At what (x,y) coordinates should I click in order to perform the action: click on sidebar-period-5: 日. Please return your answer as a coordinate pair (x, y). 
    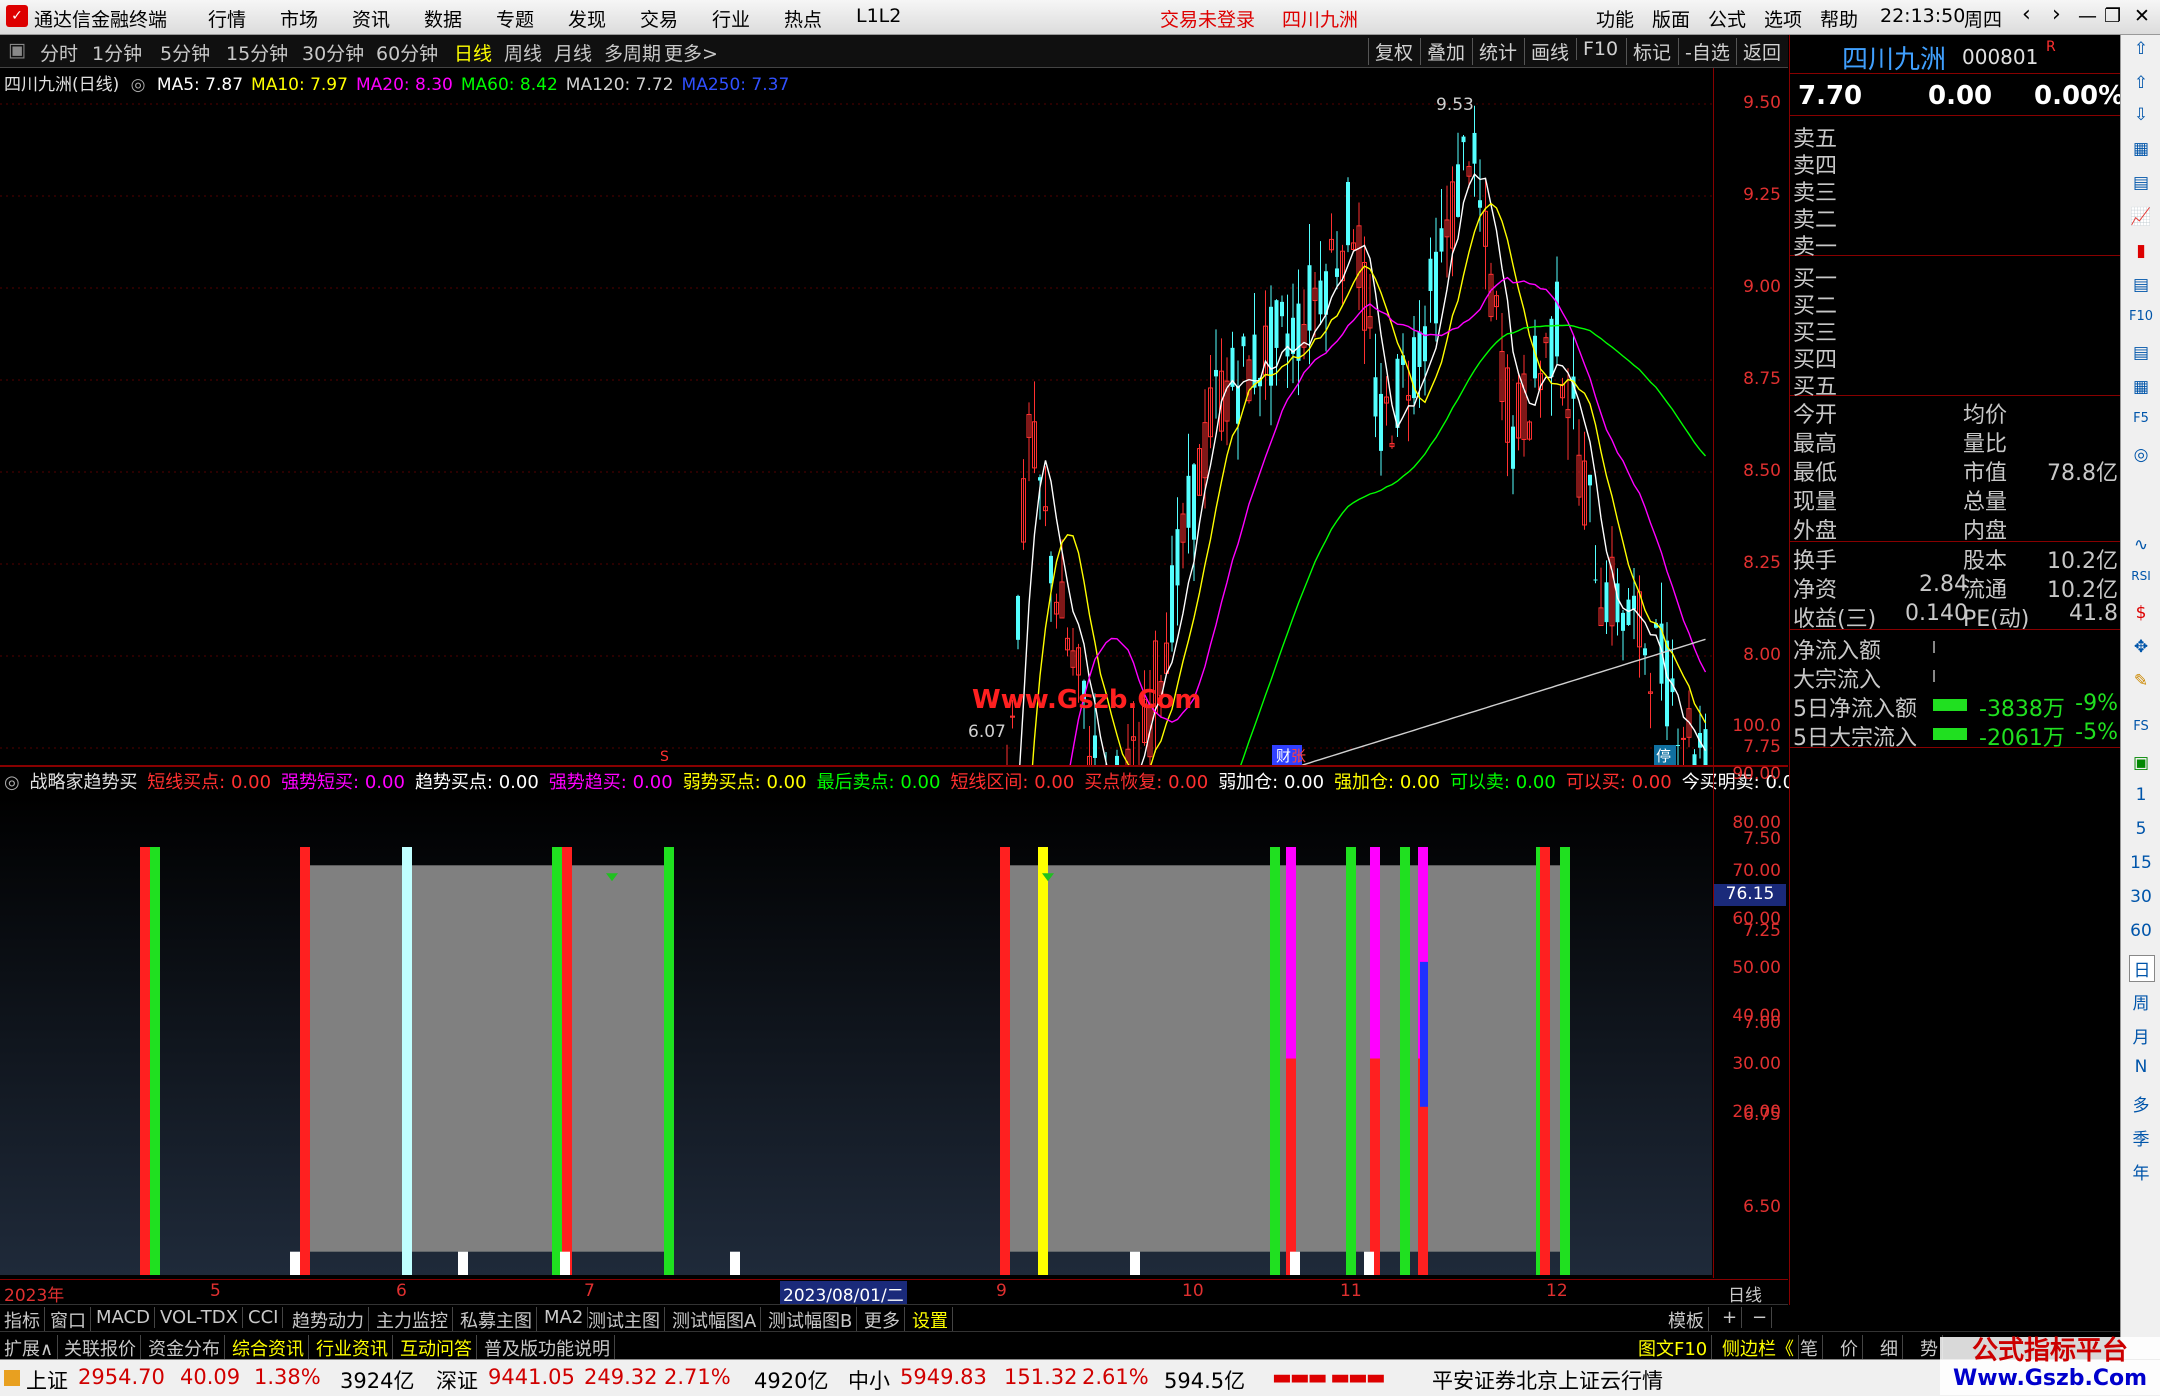
    Looking at the image, I should click on (2142, 968).